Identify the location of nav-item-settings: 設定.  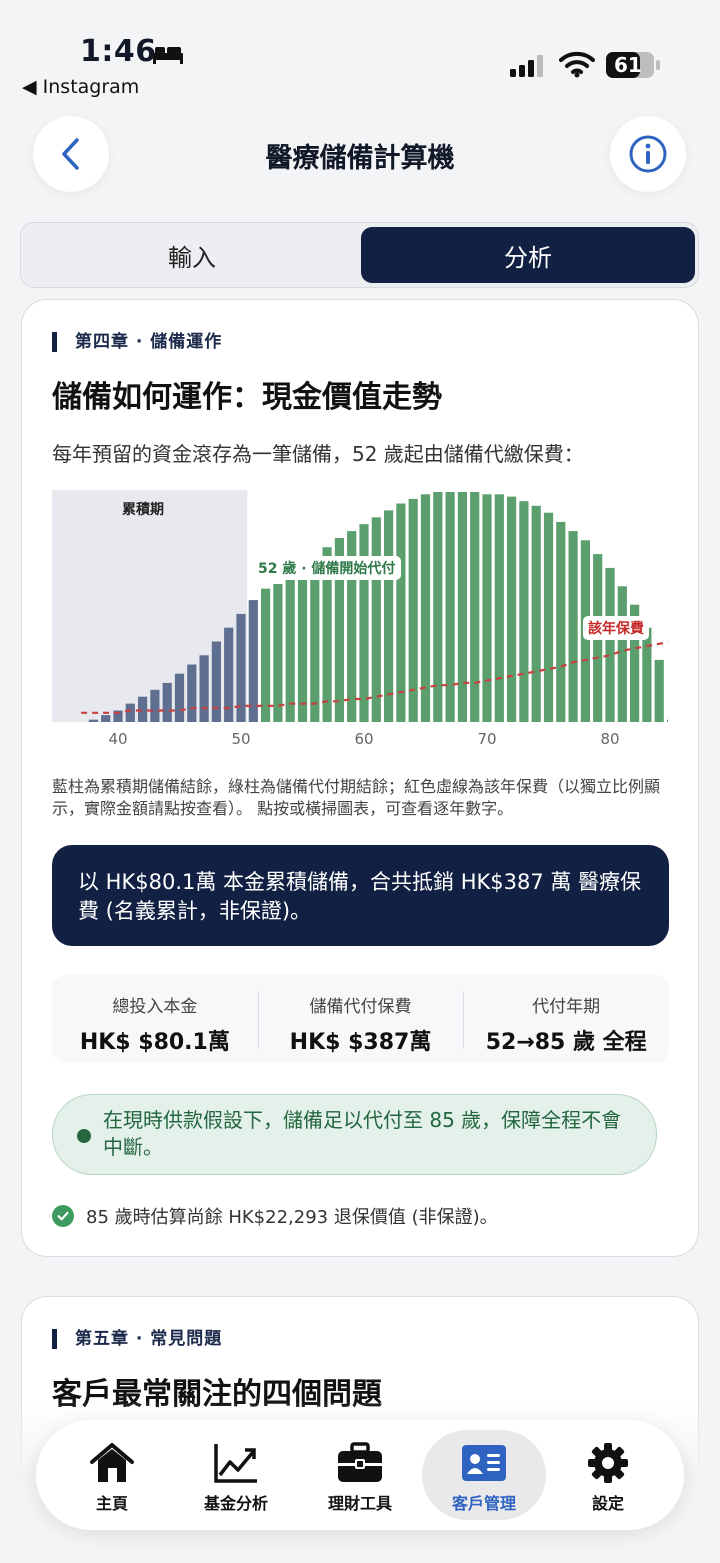
(608, 1475).